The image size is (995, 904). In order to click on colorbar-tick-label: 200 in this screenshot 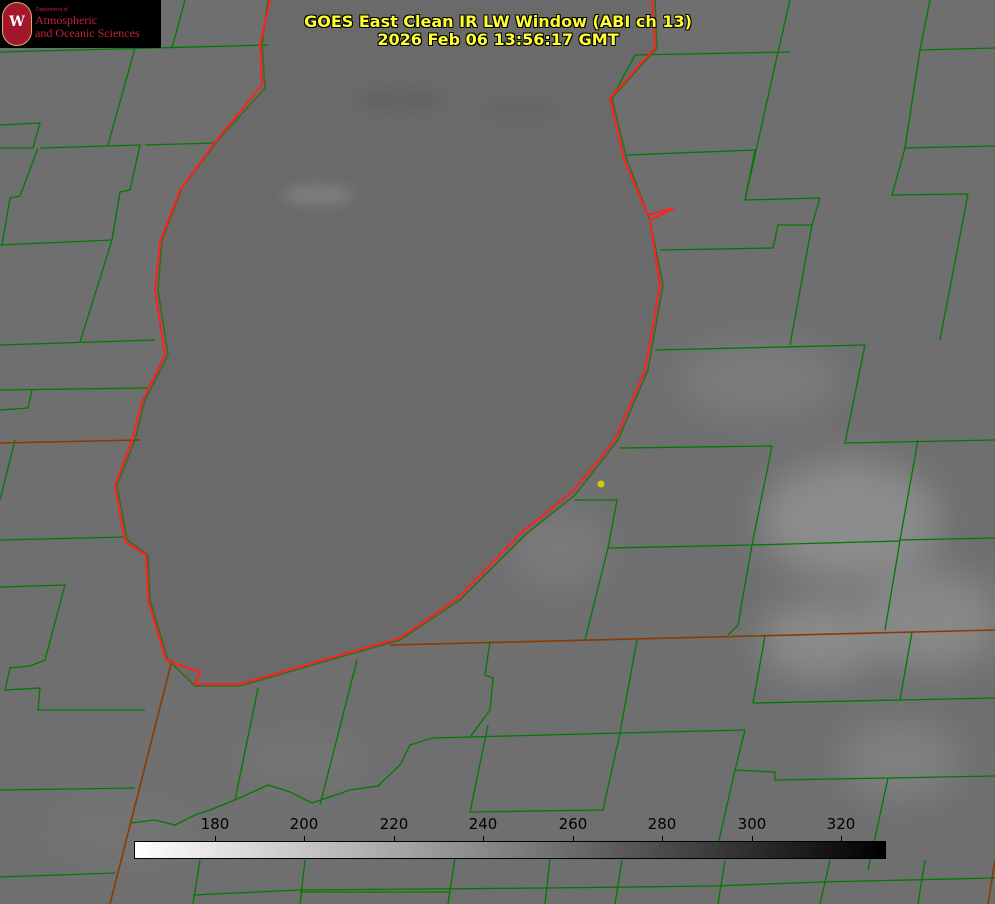, I will do `click(304, 824)`.